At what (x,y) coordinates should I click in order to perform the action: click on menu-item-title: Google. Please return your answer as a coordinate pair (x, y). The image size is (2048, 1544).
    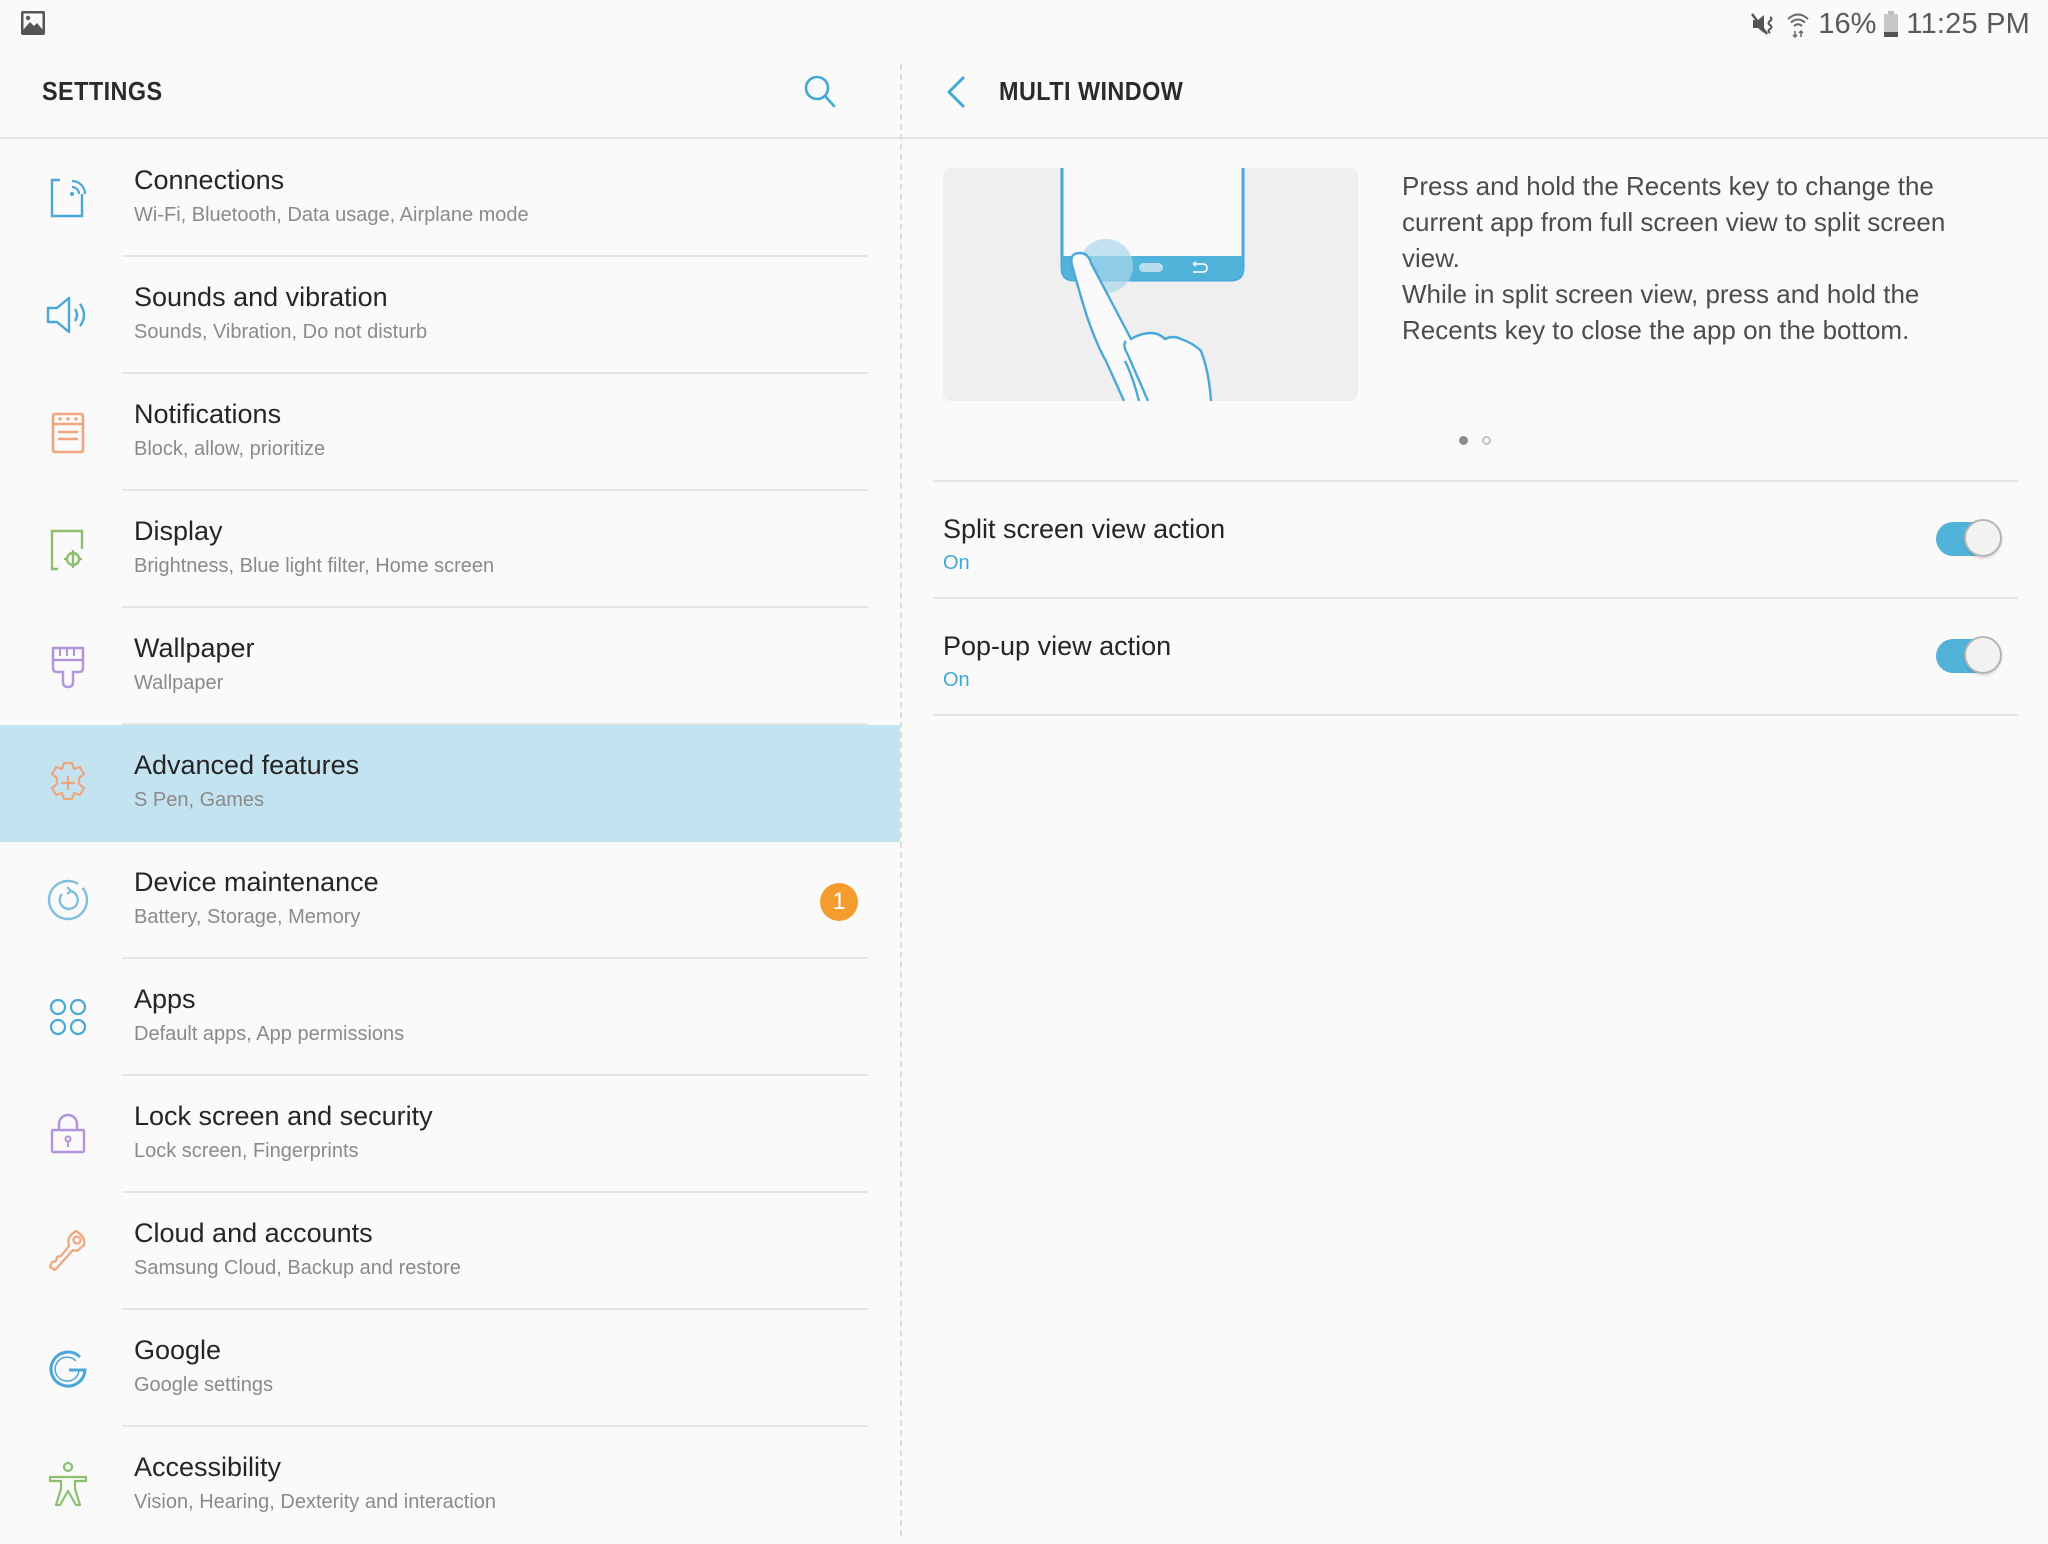
    Looking at the image, I should click on (178, 1350).